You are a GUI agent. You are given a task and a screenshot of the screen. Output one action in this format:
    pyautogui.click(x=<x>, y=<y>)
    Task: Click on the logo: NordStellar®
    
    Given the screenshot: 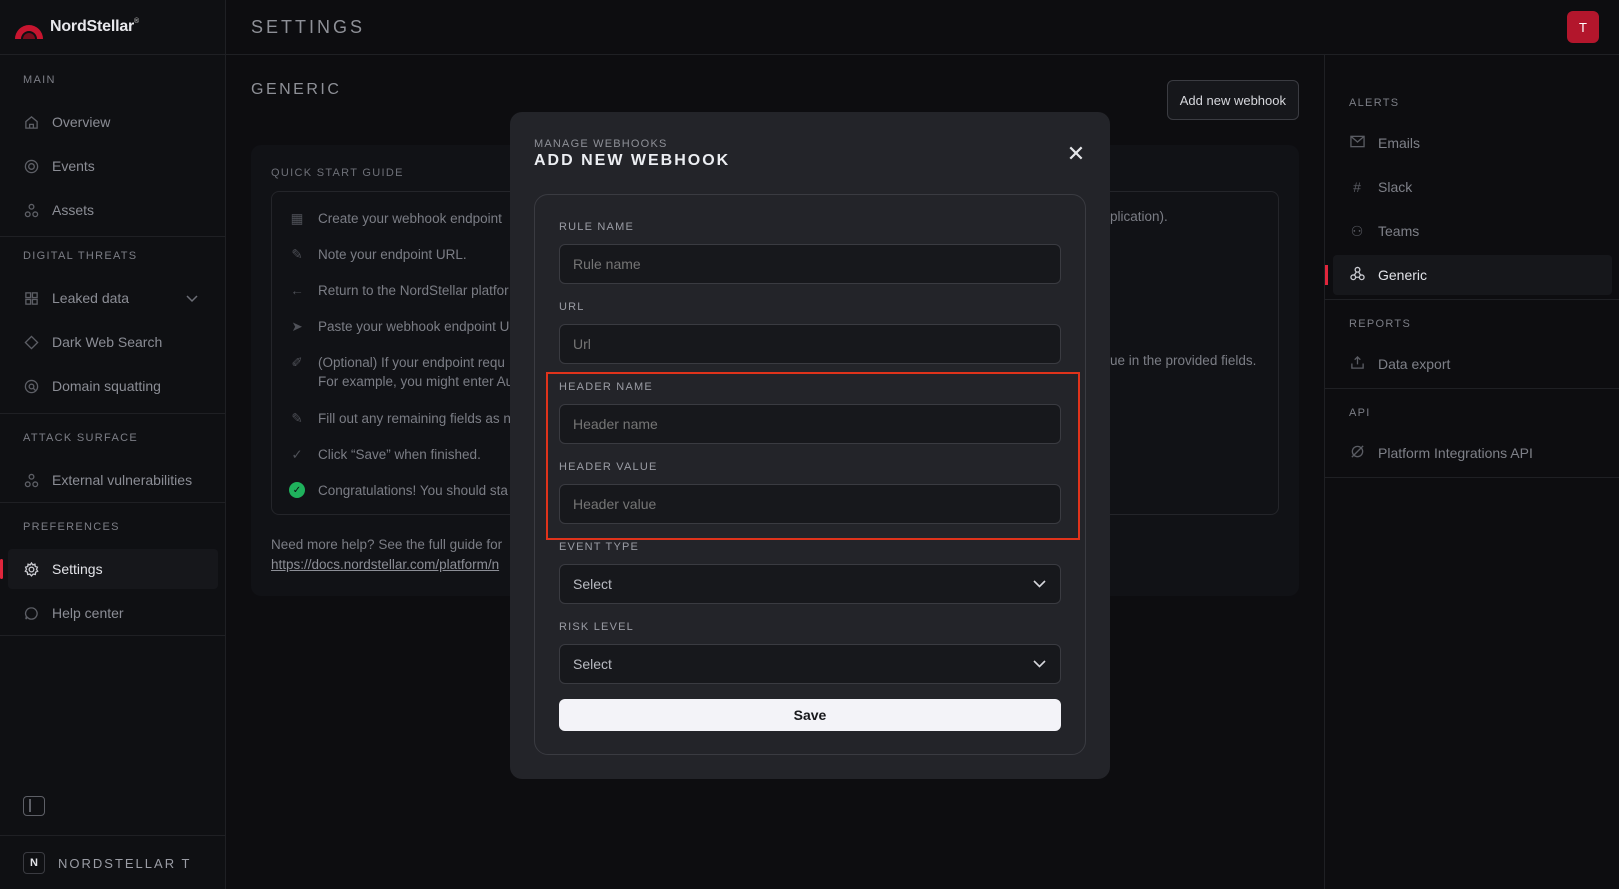 What is the action you would take?
    pyautogui.click(x=76, y=27)
    